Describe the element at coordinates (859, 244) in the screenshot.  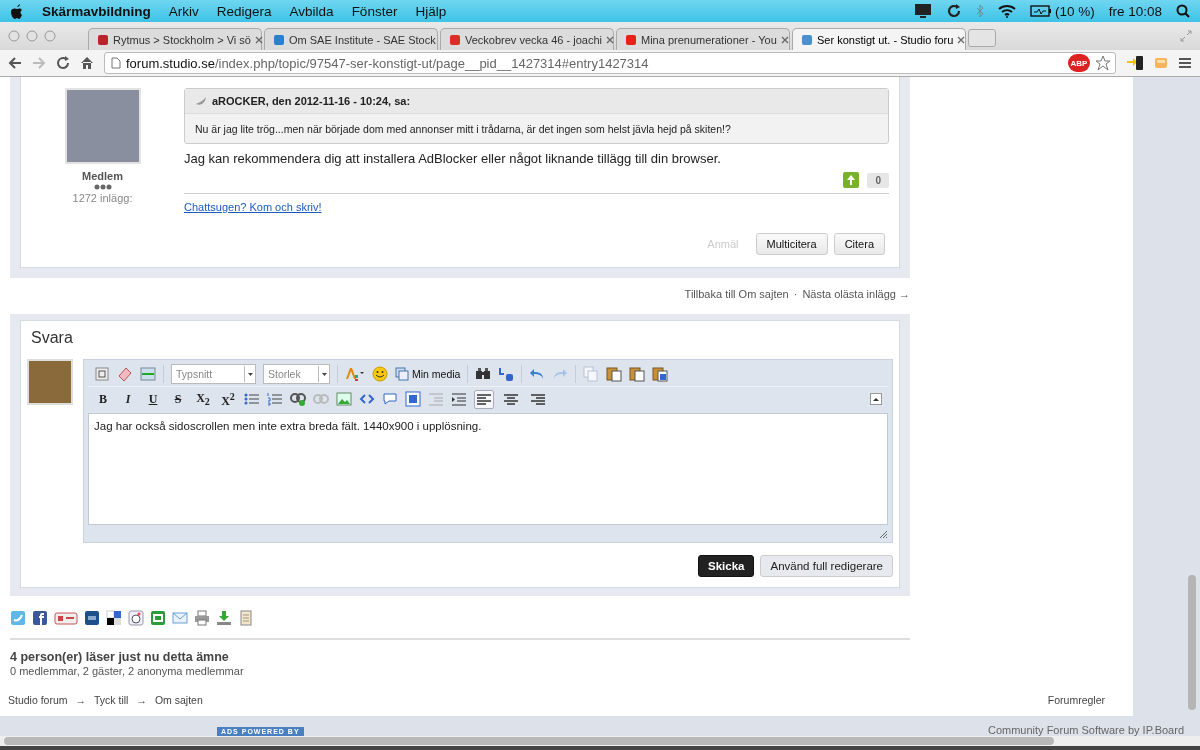
I see `post-action-button: Citera` at that location.